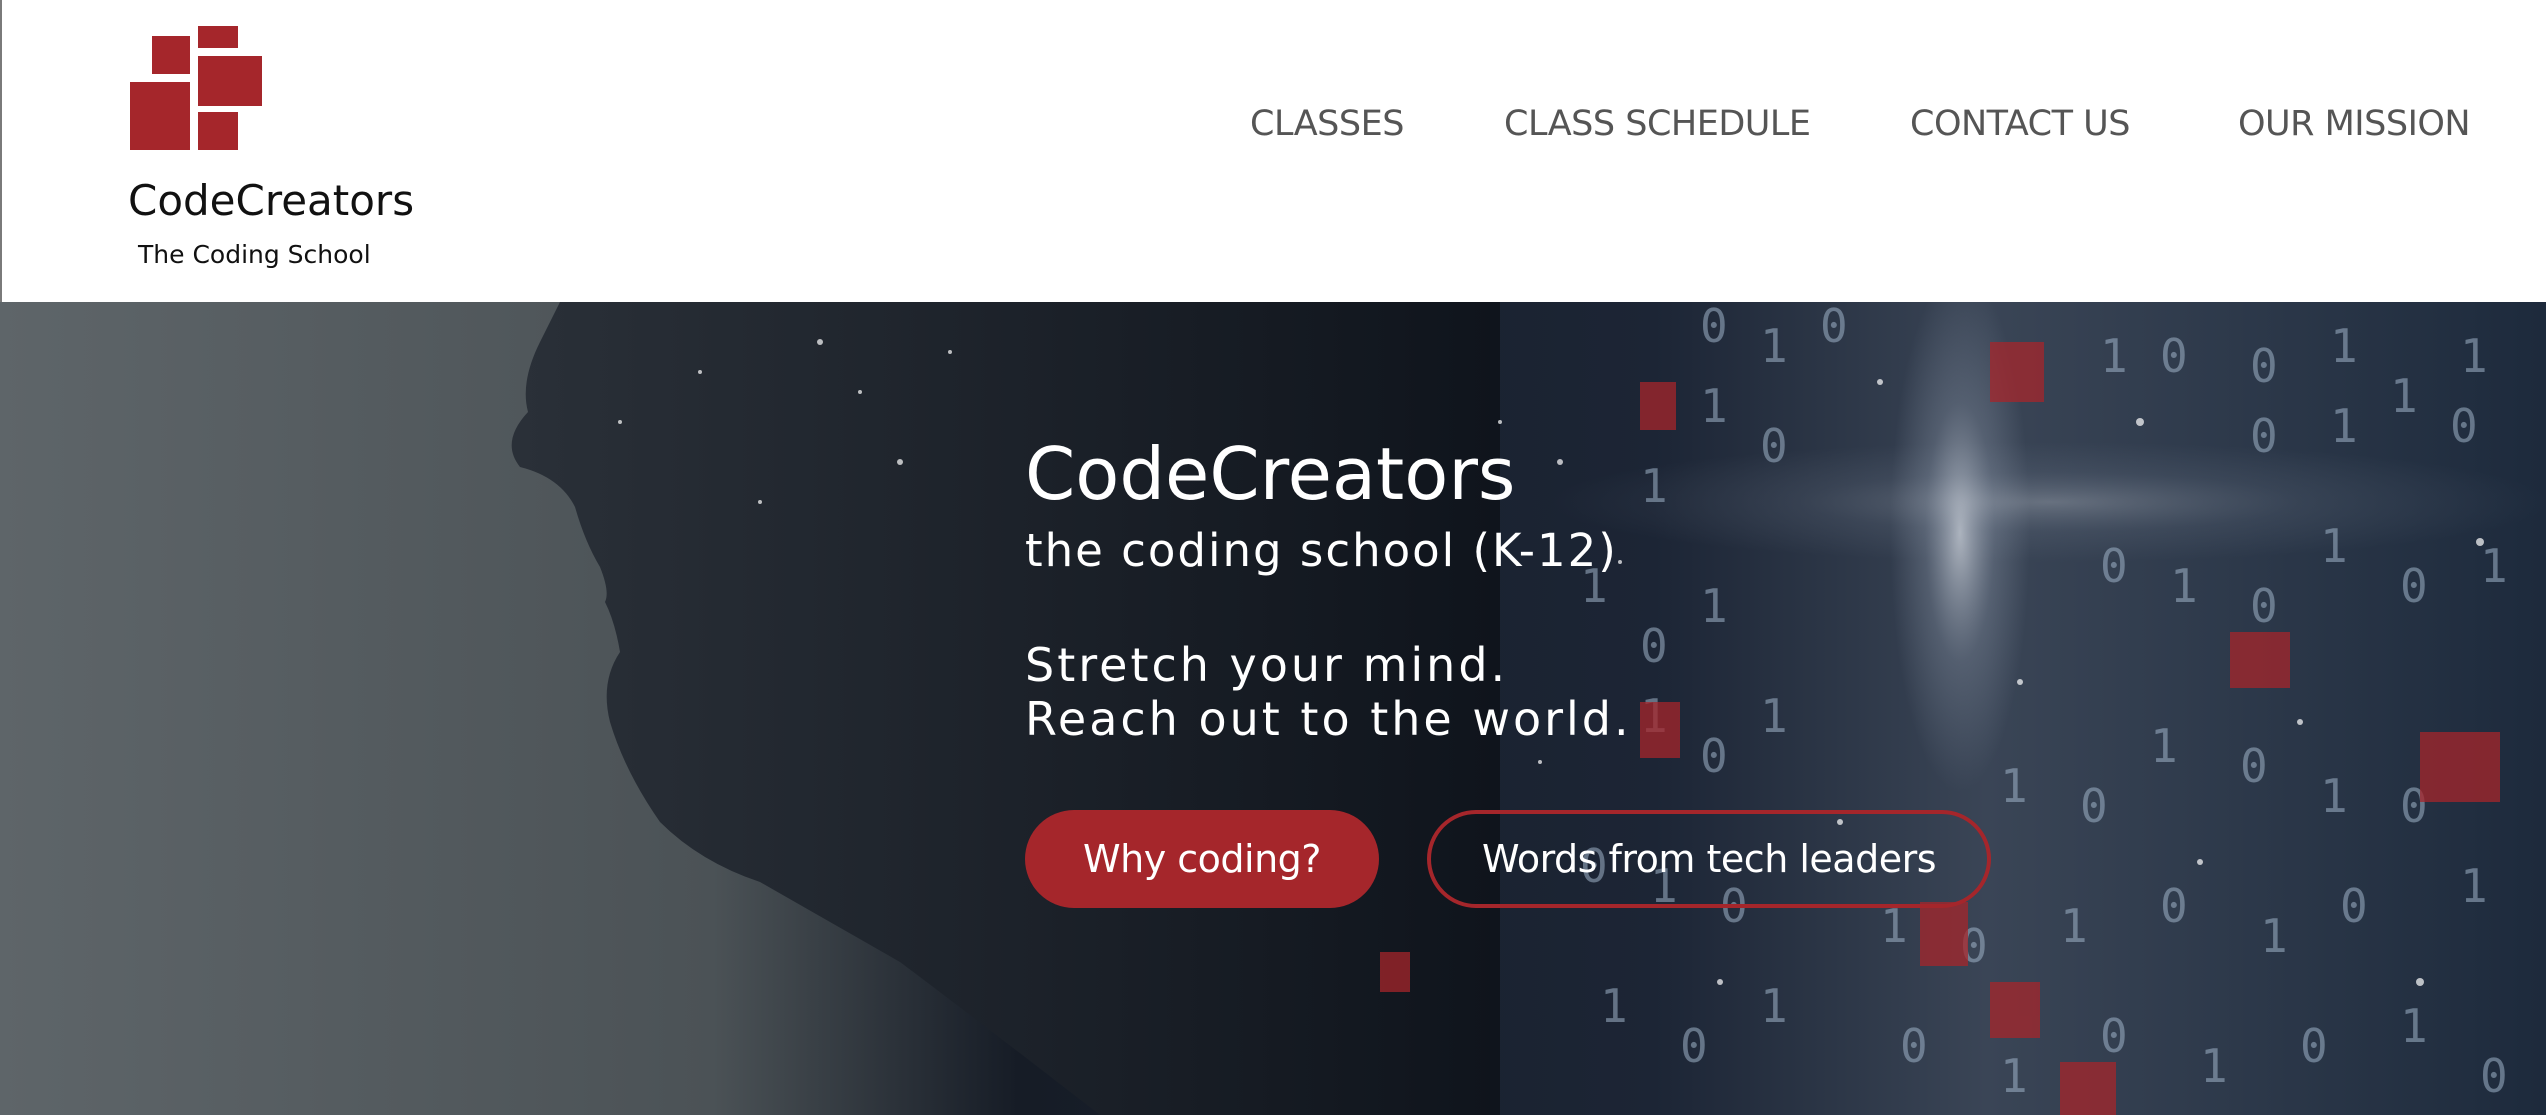  What do you see at coordinates (1267, 665) in the screenshot?
I see `hero-slogan-line-1: Stretch your mind.` at bounding box center [1267, 665].